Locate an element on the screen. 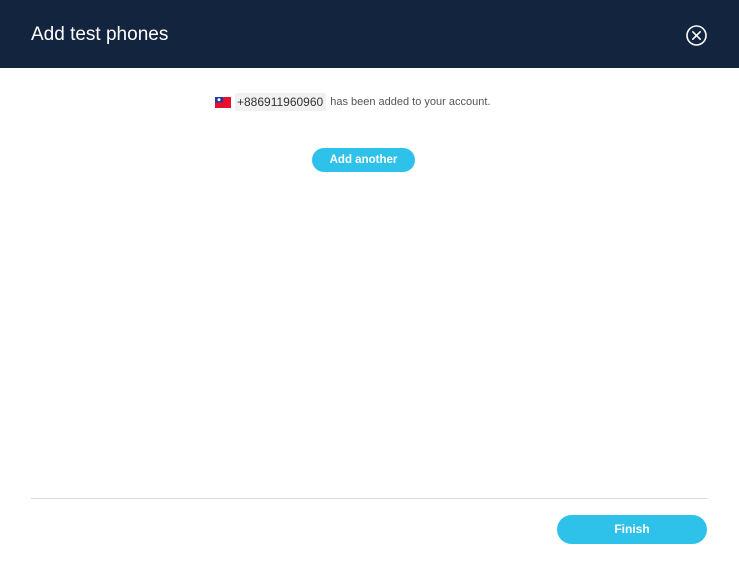  add-another-button: Add another is located at coordinates (363, 160).